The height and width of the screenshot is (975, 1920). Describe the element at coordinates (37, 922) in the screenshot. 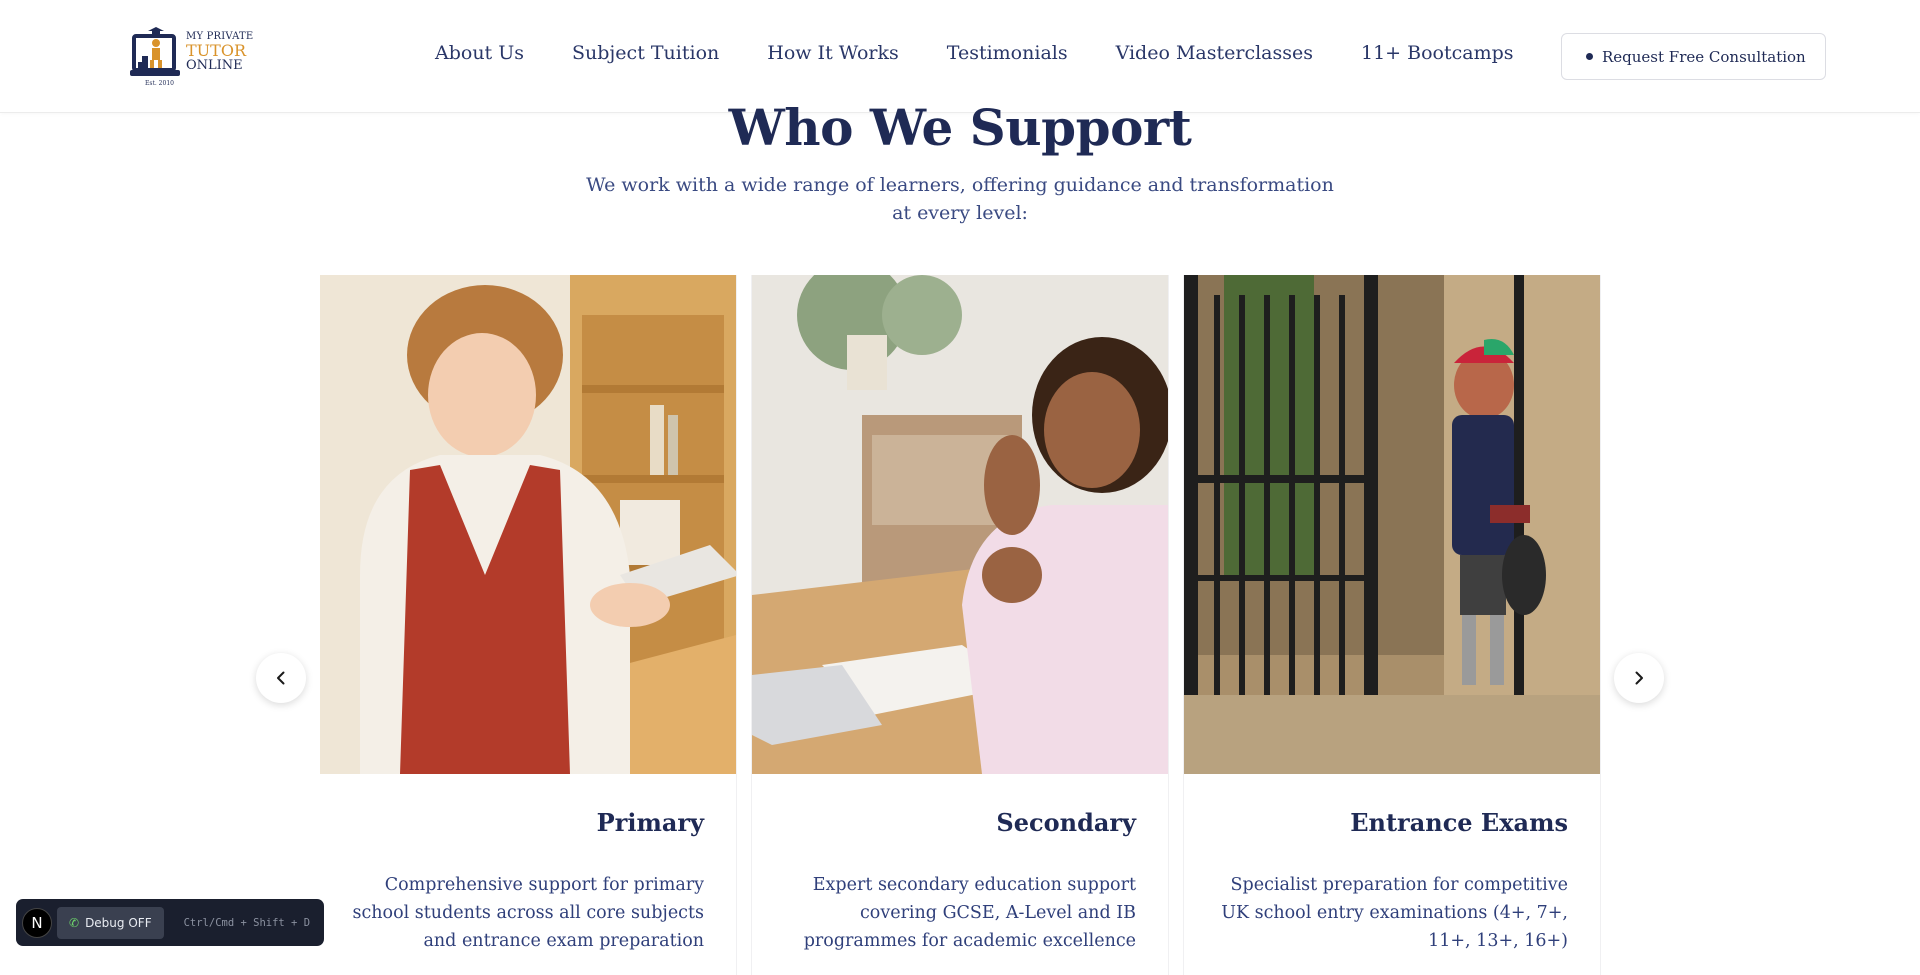

I see `framework-logo-icon: N` at that location.